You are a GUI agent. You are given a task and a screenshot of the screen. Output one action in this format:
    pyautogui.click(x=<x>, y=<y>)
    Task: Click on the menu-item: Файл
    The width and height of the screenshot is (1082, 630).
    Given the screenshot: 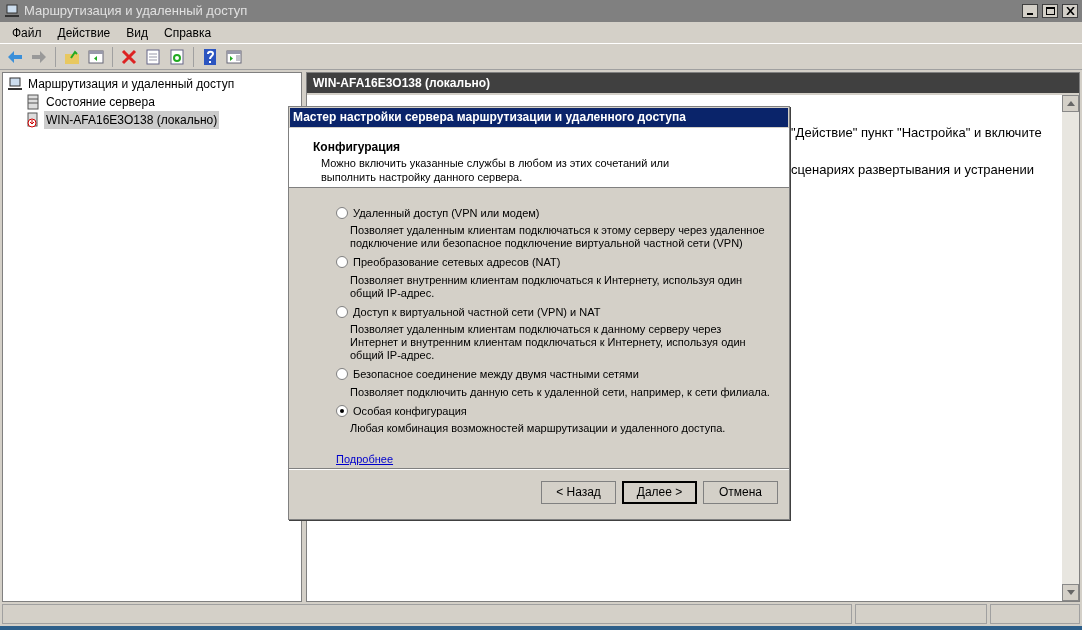 What is the action you would take?
    pyautogui.click(x=27, y=32)
    